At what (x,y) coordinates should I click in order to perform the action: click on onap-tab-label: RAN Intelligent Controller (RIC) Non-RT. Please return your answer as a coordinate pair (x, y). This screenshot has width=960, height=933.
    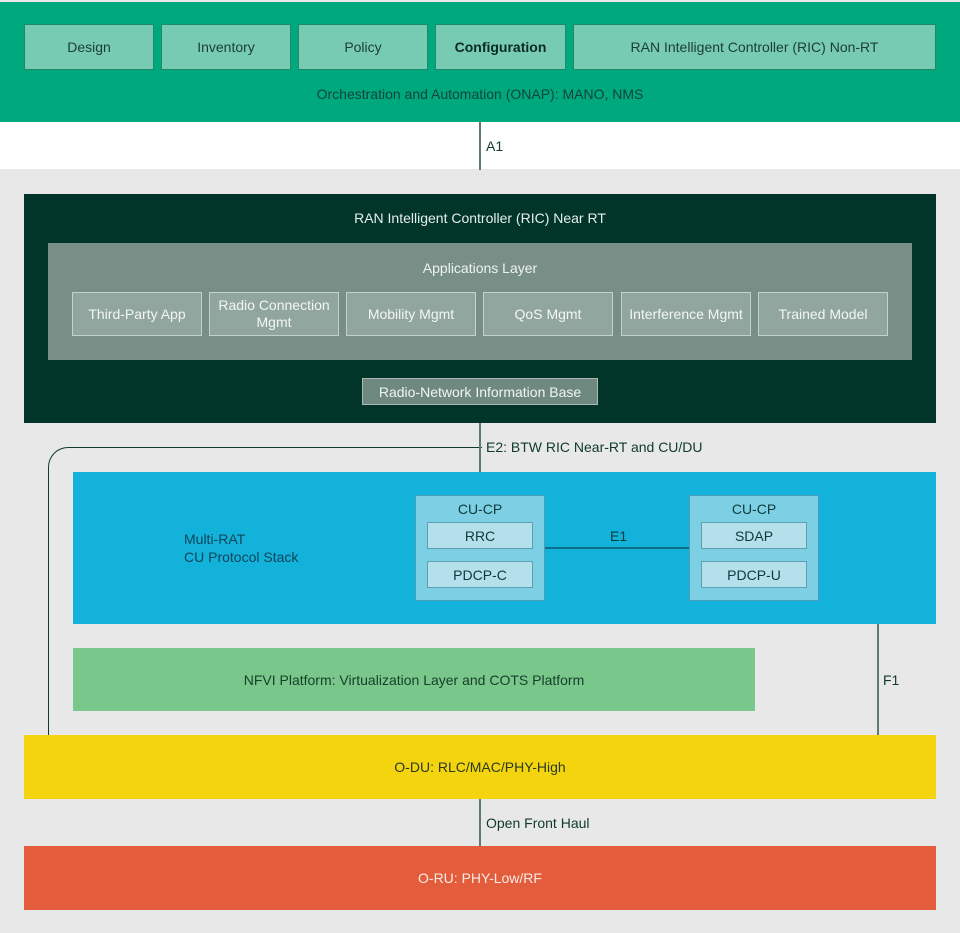
    Looking at the image, I should click on (754, 47).